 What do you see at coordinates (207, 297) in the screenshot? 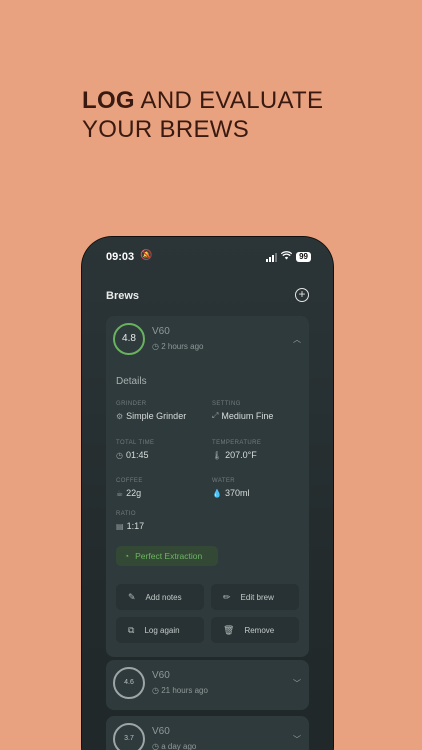
I see `header: Brews +` at bounding box center [207, 297].